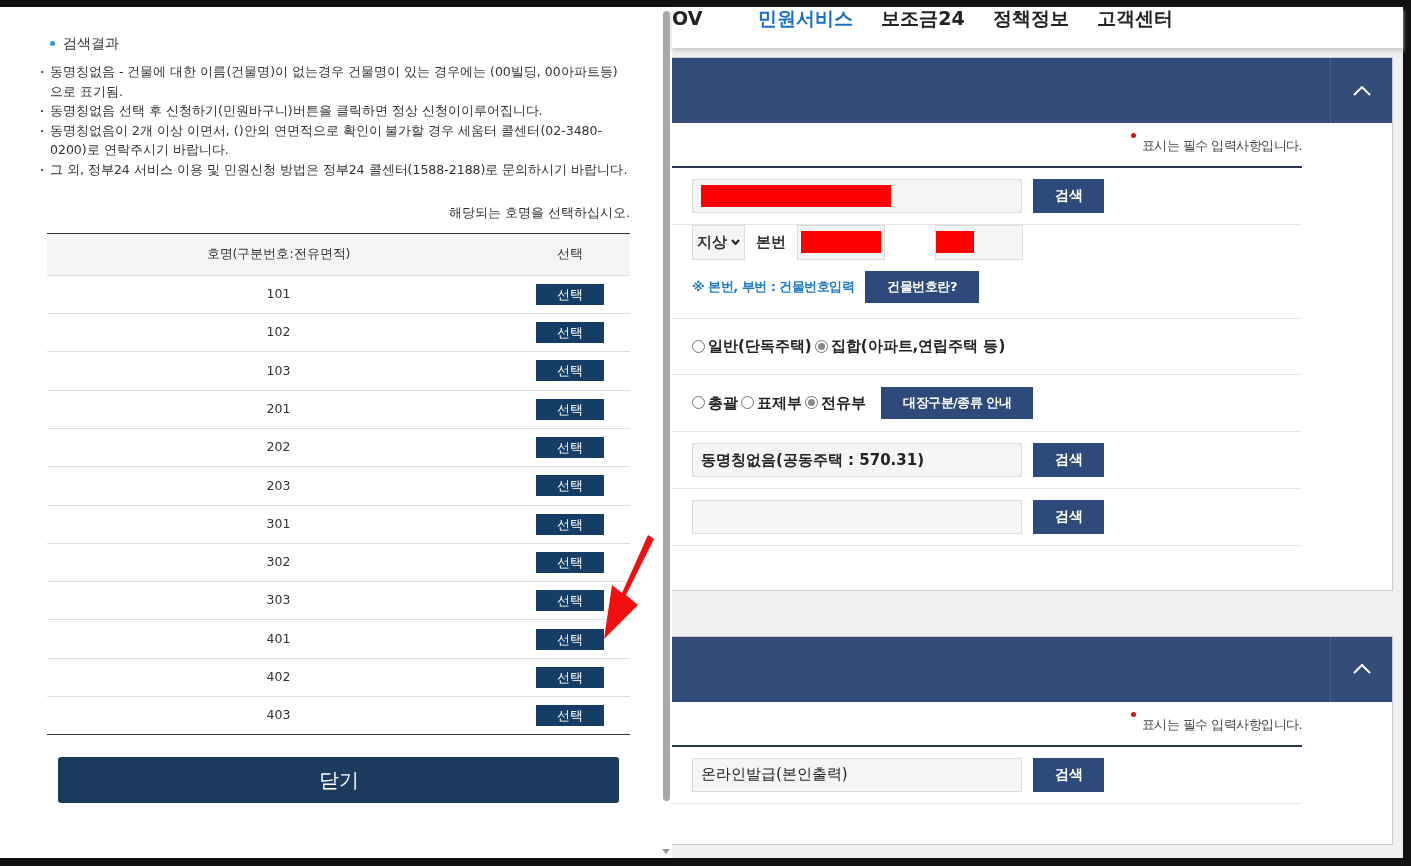 The width and height of the screenshot is (1411, 866). I want to click on field-label: 본번, so click(771, 242).